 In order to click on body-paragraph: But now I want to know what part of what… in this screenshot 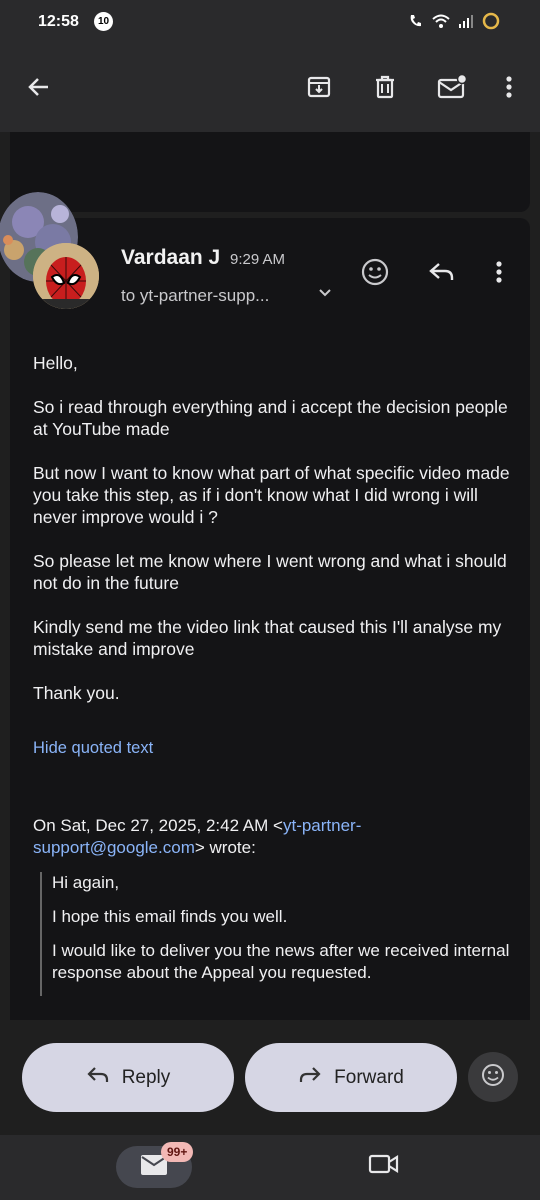, I will do `click(271, 495)`.